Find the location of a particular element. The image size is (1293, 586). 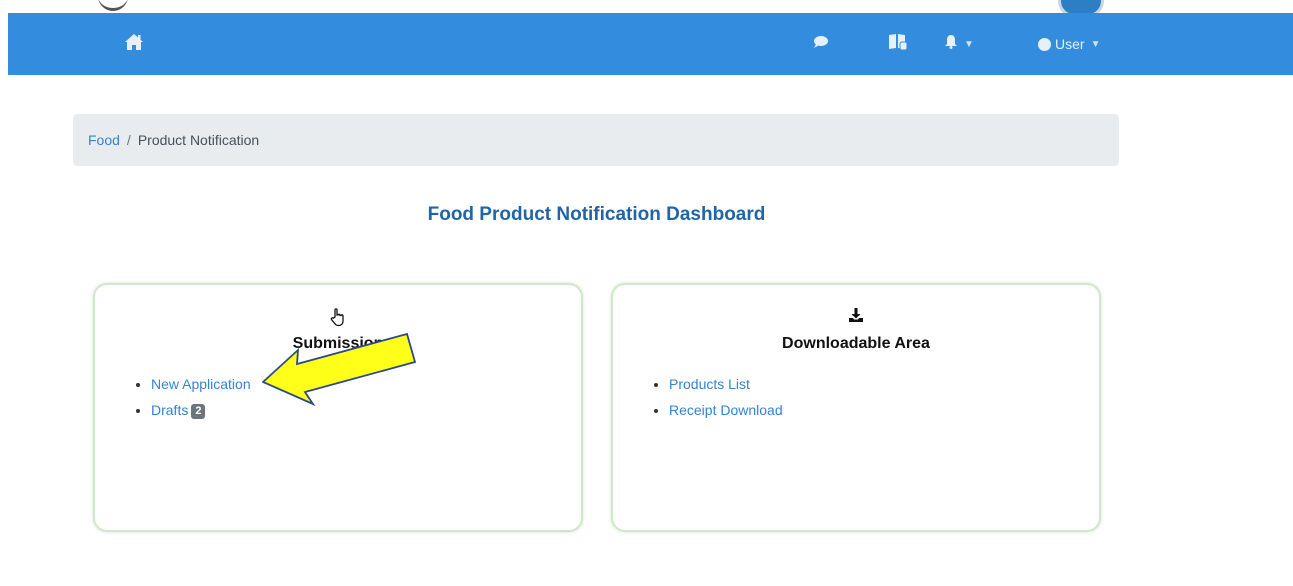

receipt-download-link: Receipt Download is located at coordinates (726, 410).